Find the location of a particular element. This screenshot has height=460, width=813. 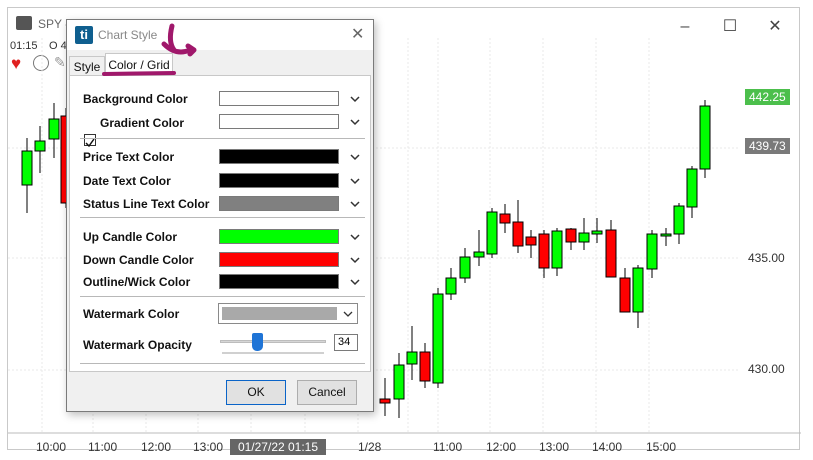

slider-ticks is located at coordinates (273, 354).